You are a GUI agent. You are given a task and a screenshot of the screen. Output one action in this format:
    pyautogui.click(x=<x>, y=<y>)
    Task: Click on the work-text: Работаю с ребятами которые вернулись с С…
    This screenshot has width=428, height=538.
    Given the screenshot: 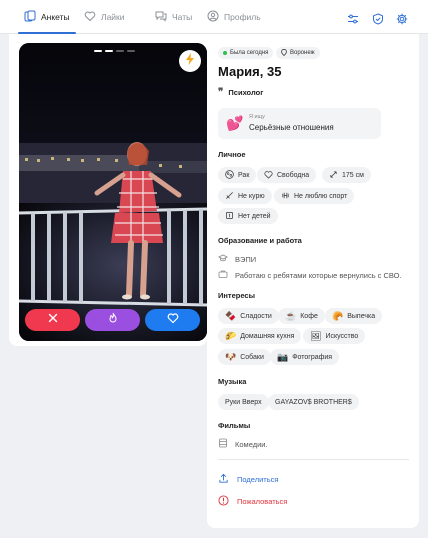 What is the action you would take?
    pyautogui.click(x=318, y=275)
    